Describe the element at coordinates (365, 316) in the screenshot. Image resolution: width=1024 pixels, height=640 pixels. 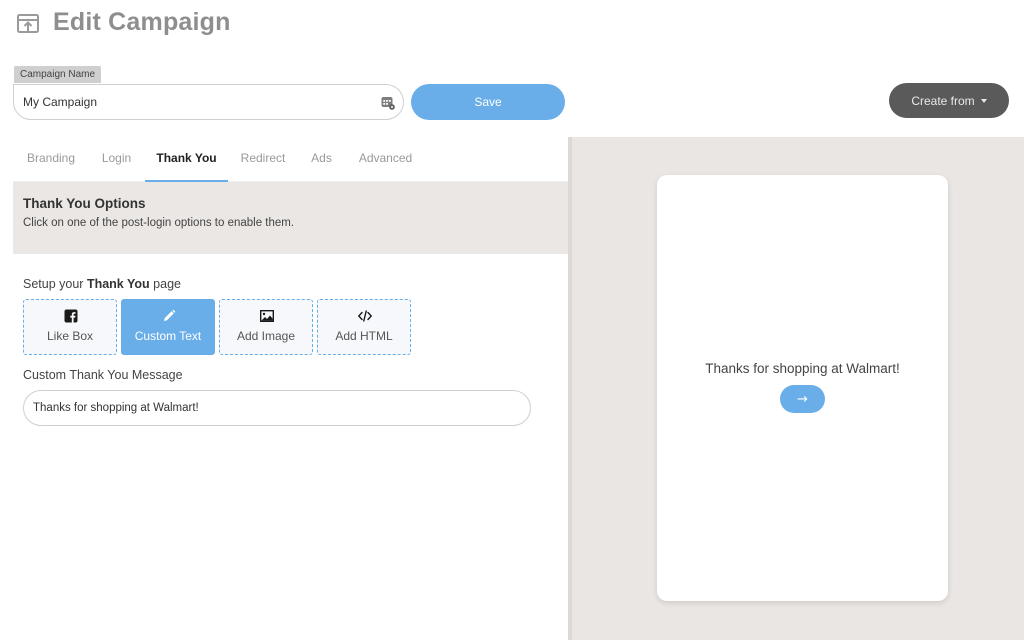
I see `code-icon` at that location.